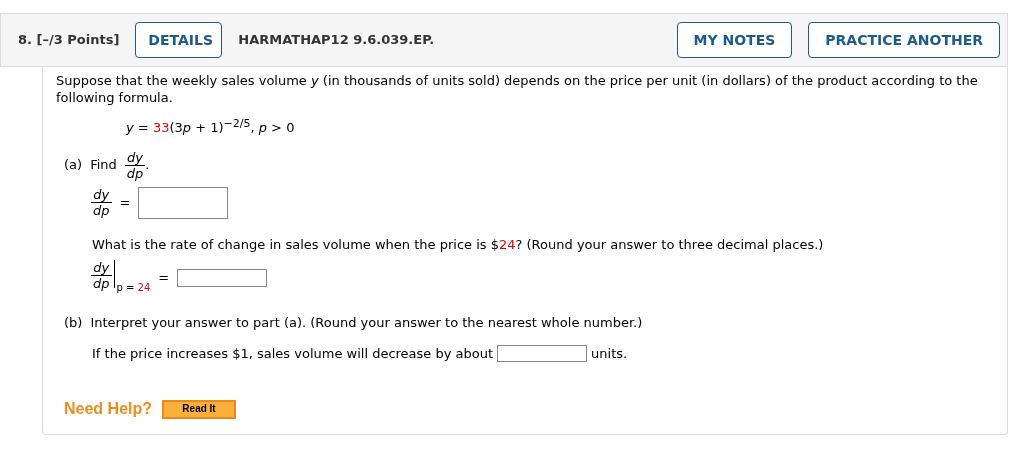 This screenshot has height=453, width=1017. I want to click on instruction-text: Interpret your answer to part (a). (Round your answer to the nearest whole number.), so click(366, 323).